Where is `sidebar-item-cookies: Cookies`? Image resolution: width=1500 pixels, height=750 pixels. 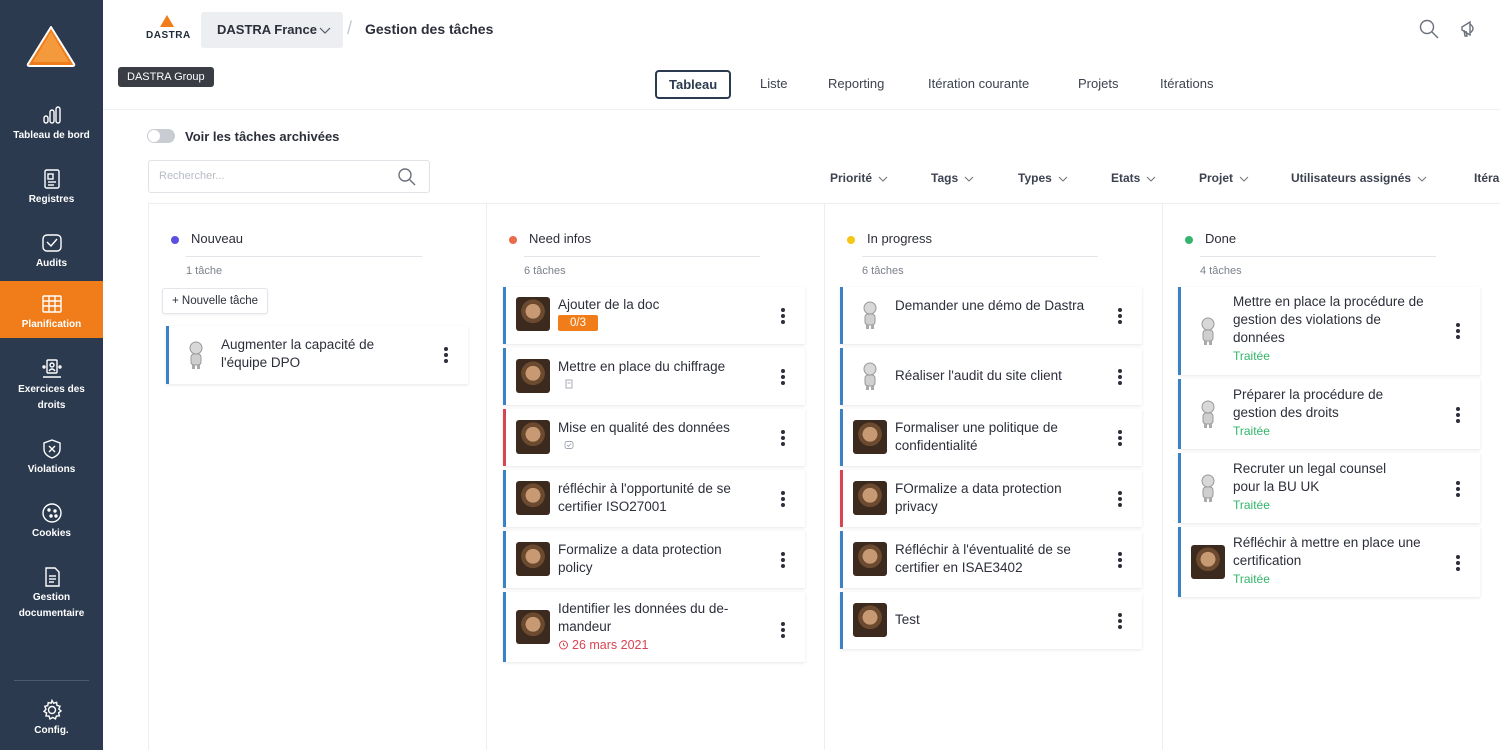 sidebar-item-cookies: Cookies is located at coordinates (51, 522).